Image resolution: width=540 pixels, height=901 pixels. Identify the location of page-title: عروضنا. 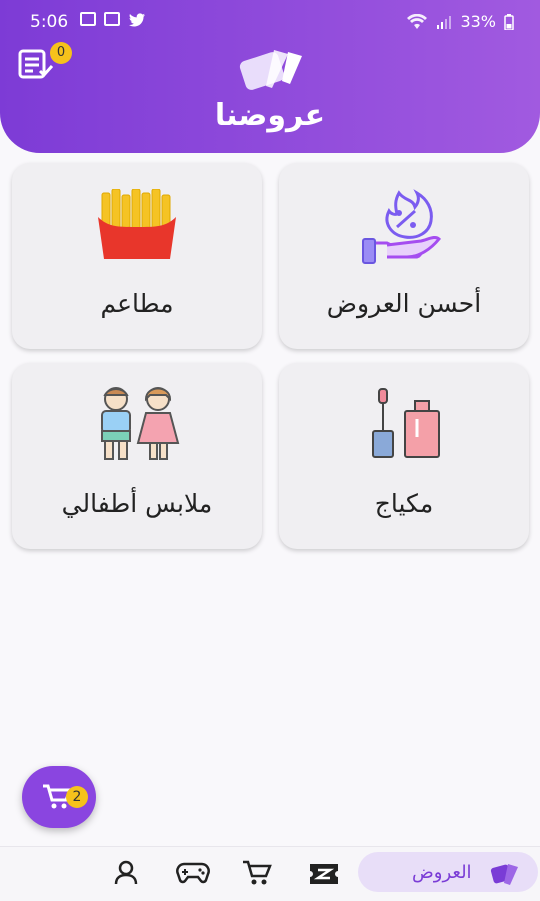
(270, 115).